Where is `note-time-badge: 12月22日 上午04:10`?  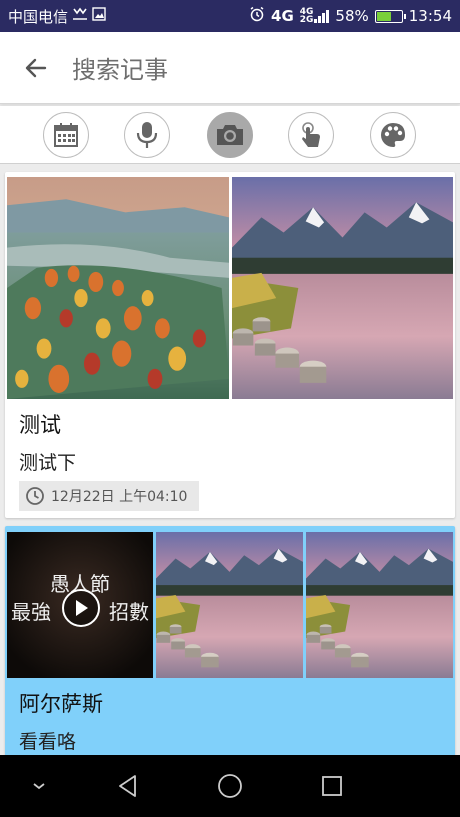
note-time-badge: 12月22日 上午04:10 is located at coordinates (109, 496).